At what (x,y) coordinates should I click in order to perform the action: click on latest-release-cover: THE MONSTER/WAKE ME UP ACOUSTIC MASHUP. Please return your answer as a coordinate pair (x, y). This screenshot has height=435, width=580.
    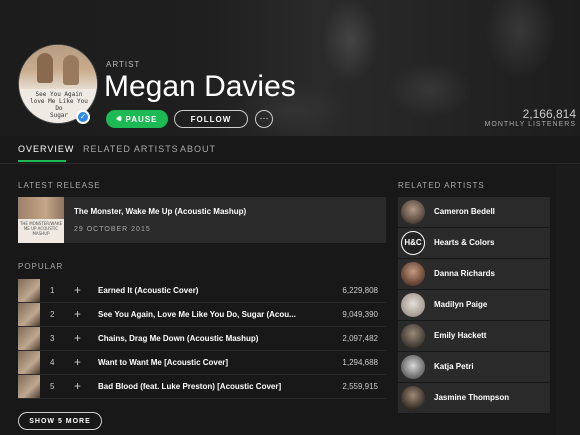
    Looking at the image, I should click on (41, 220).